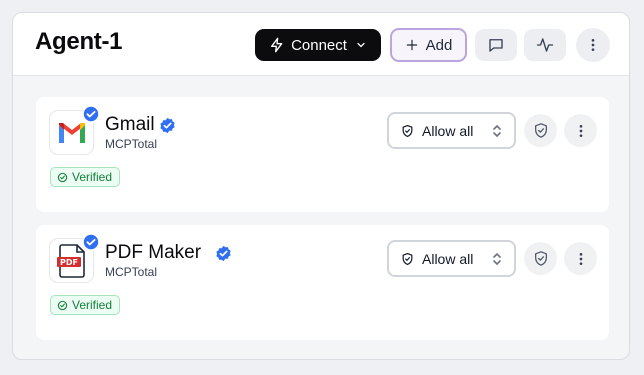  Describe the element at coordinates (69, 262) in the screenshot. I see `pdf-logo-text: PDF` at that location.